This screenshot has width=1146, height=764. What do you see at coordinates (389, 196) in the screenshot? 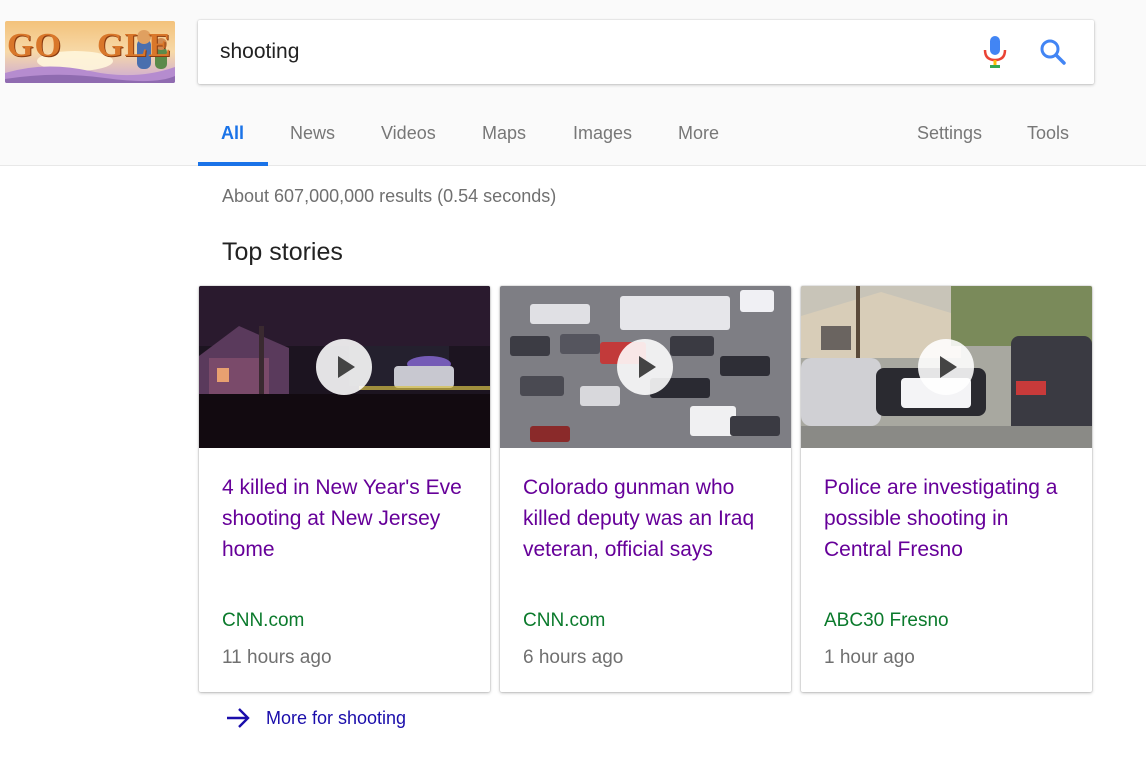
I see `result-stats: About 607,000,000 results (0.54 seconds)` at bounding box center [389, 196].